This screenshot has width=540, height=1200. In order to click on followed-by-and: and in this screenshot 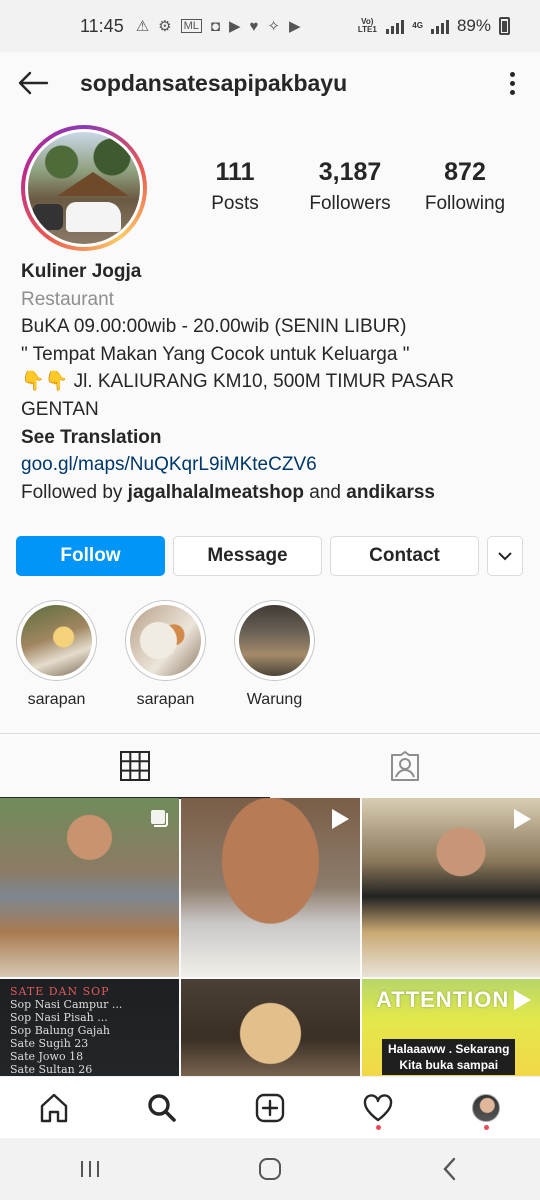, I will do `click(325, 492)`.